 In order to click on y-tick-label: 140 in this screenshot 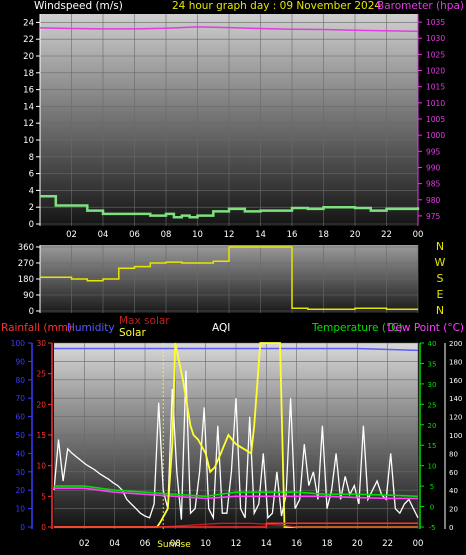, I will do `click(455, 399)`.